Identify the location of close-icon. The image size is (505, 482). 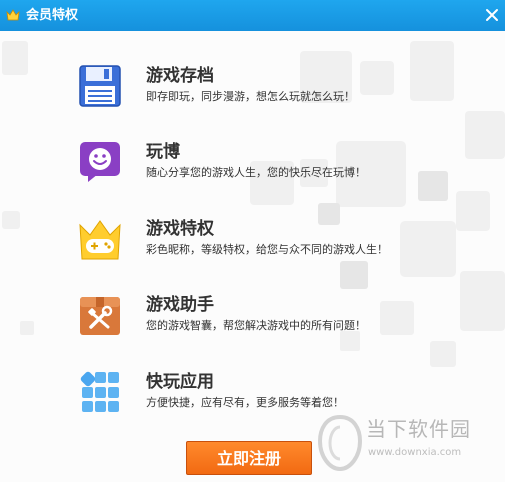
(492, 15).